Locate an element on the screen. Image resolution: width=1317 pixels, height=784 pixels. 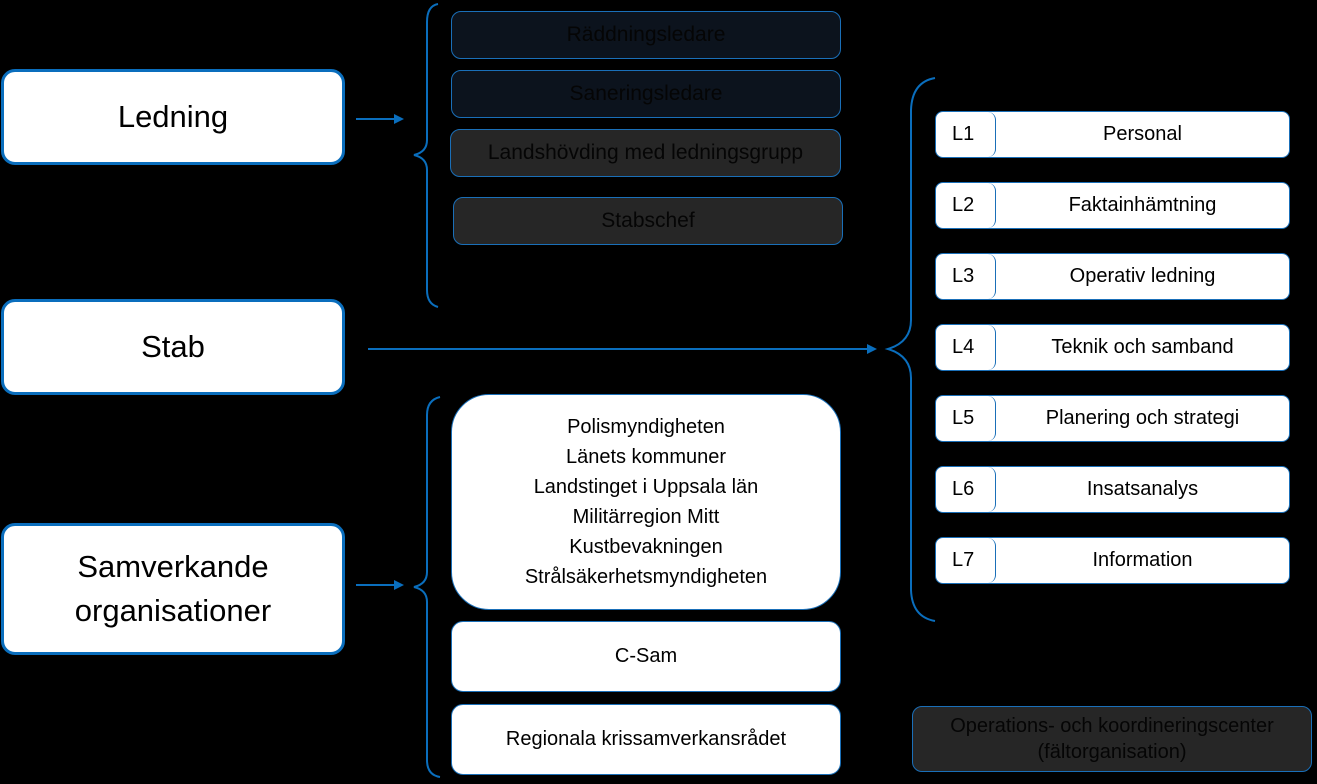
function-label: Insatsanalys is located at coordinates (1142, 489).